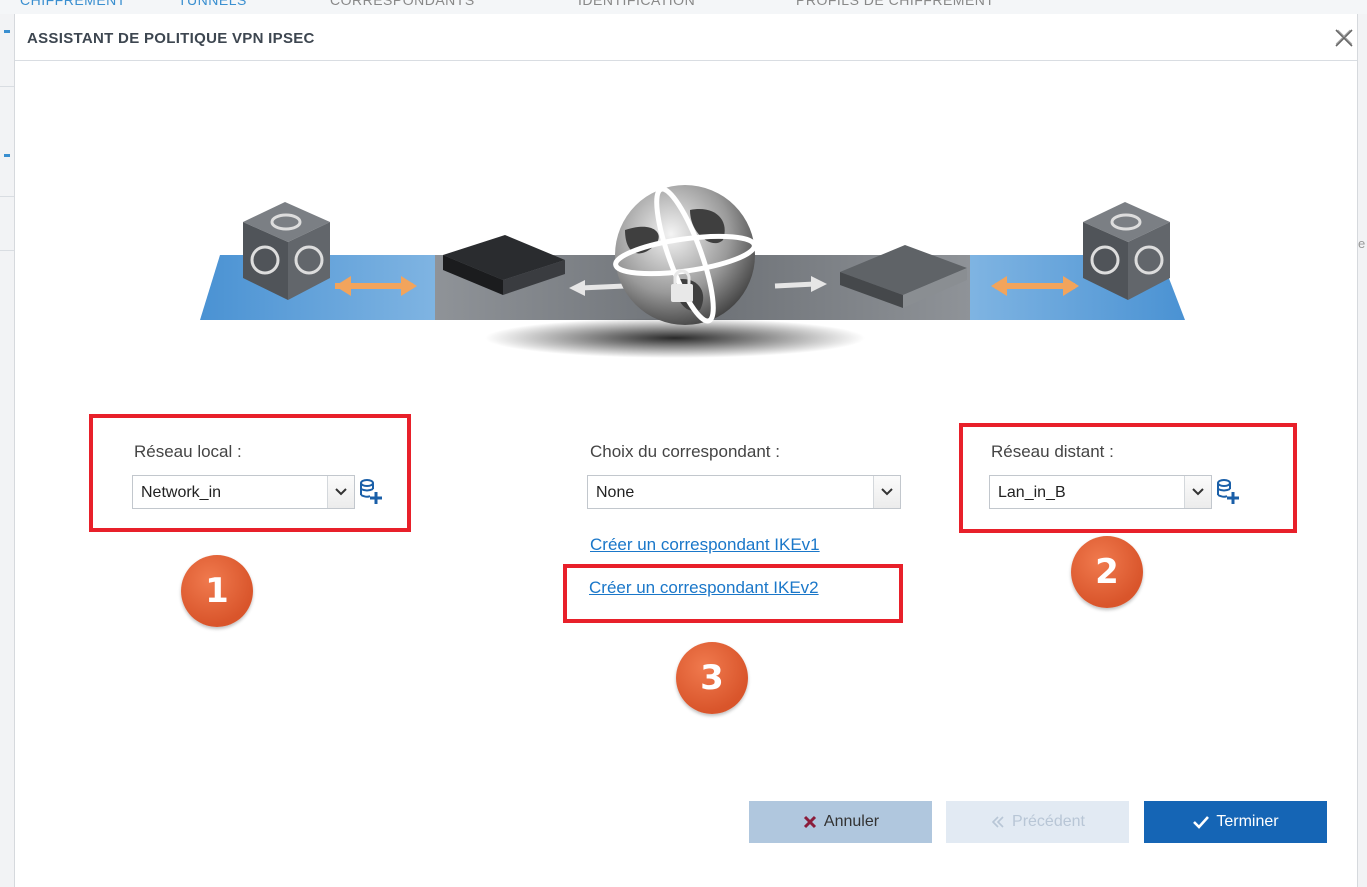  Describe the element at coordinates (1247, 821) in the screenshot. I see `finish-label: Terminer` at that location.